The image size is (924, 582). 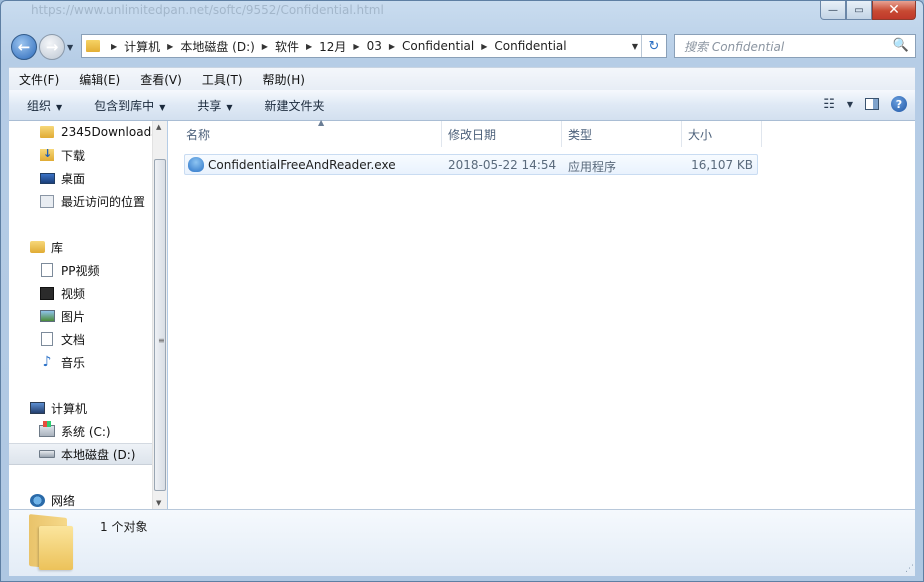 I want to click on nav-item-label: PP视频, so click(x=80, y=270).